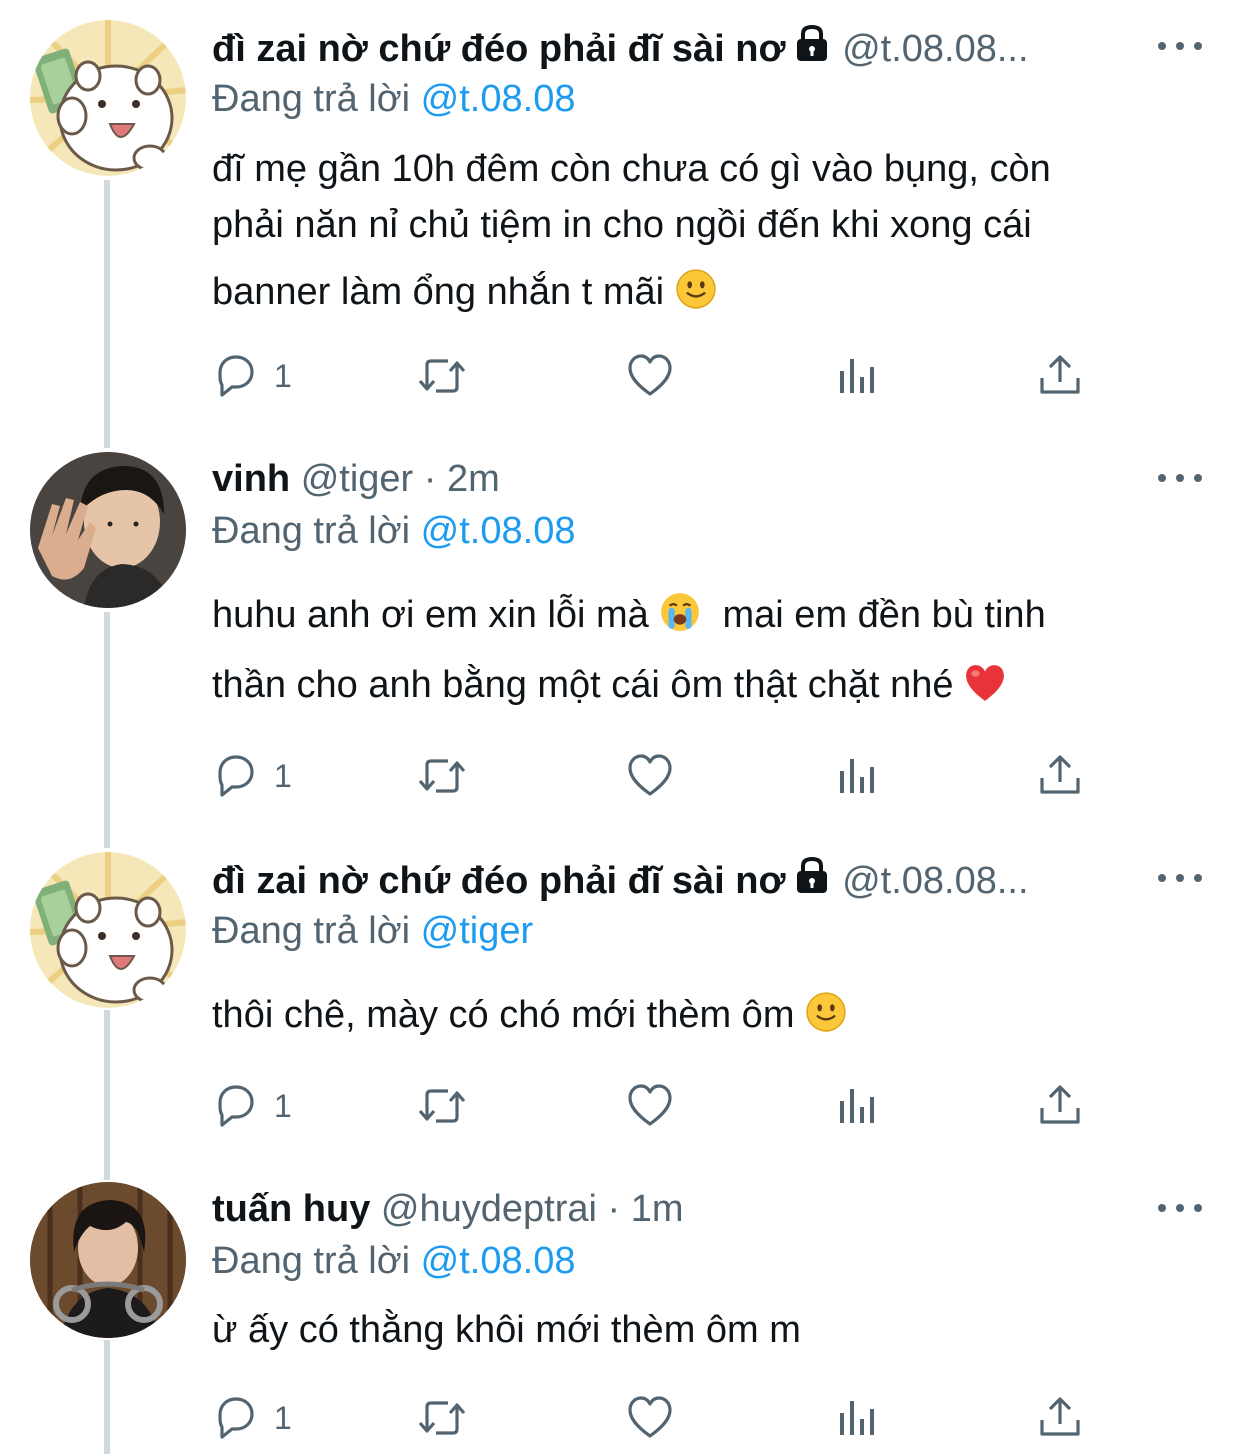 Image resolution: width=1242 pixels, height=1454 pixels. Describe the element at coordinates (672, 479) in the screenshot. I see `tweet-header: vinh @tiger · 2m` at that location.